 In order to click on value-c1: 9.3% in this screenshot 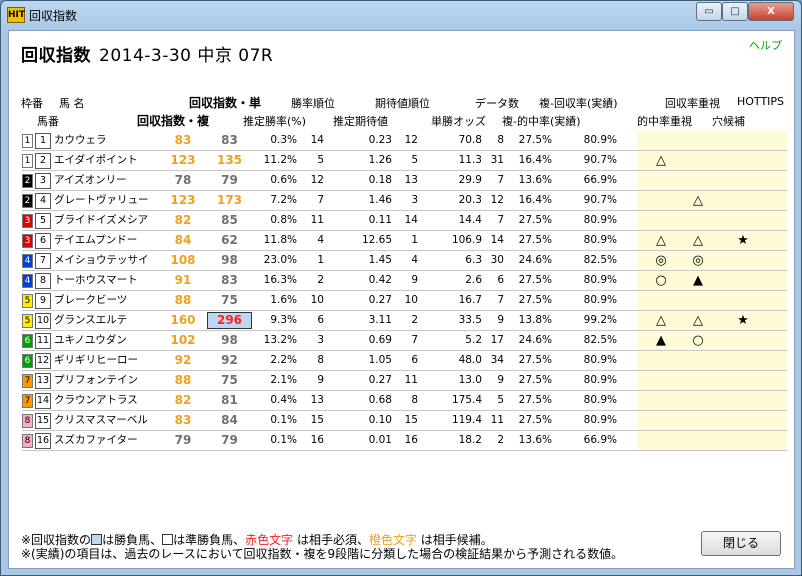, I will do `click(283, 320)`.